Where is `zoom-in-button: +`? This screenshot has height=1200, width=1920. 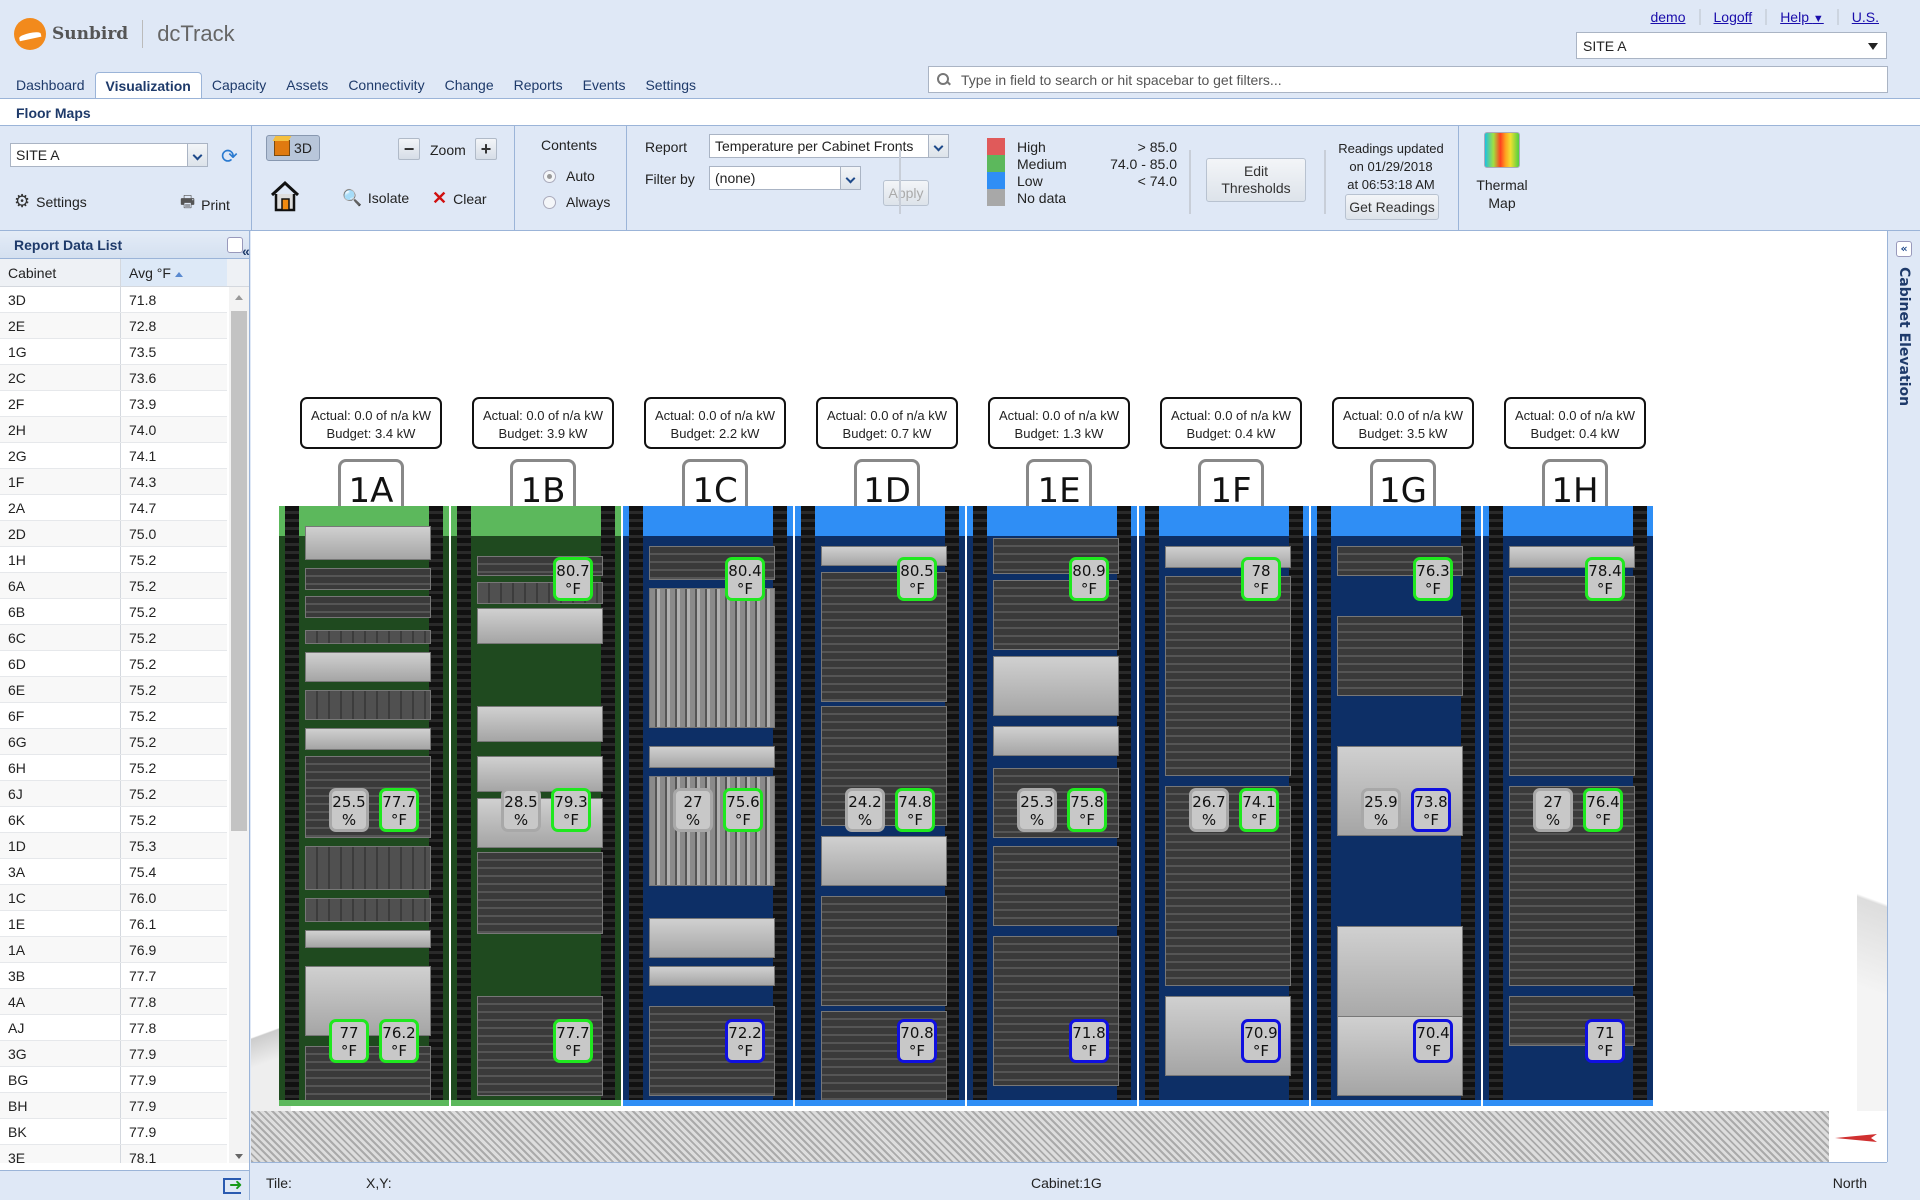
zoom-in-button: + is located at coordinates (486, 149).